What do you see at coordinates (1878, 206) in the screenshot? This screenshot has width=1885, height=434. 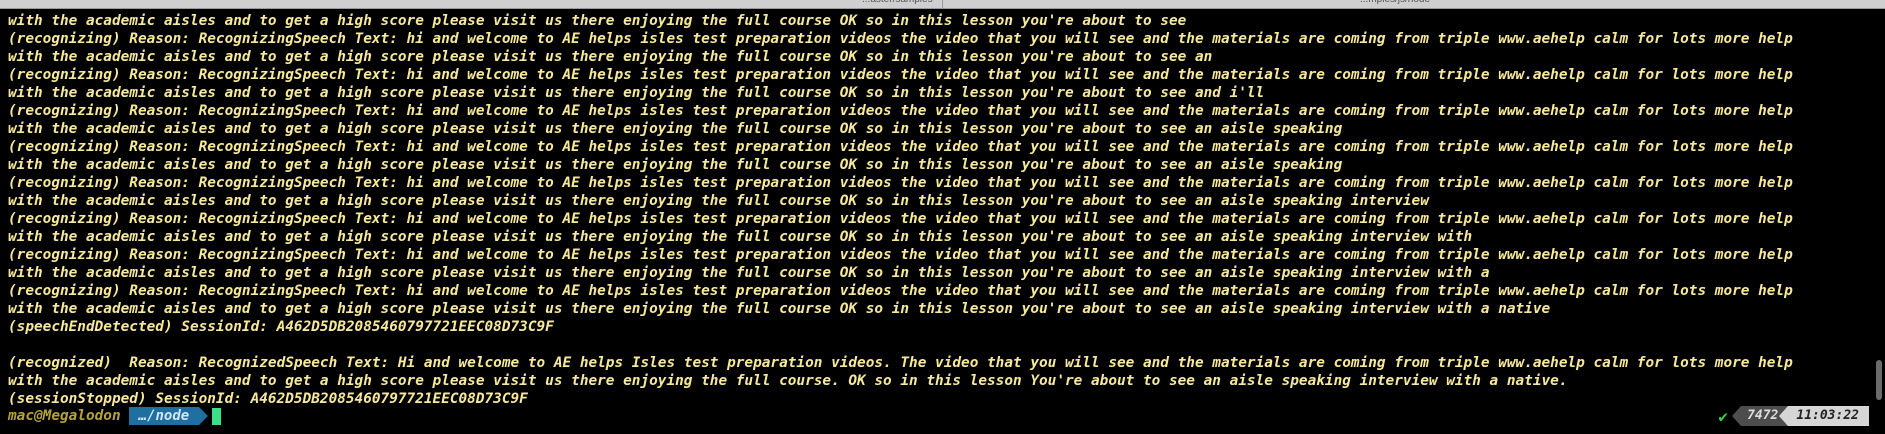 I see `vertical-scrollbar` at bounding box center [1878, 206].